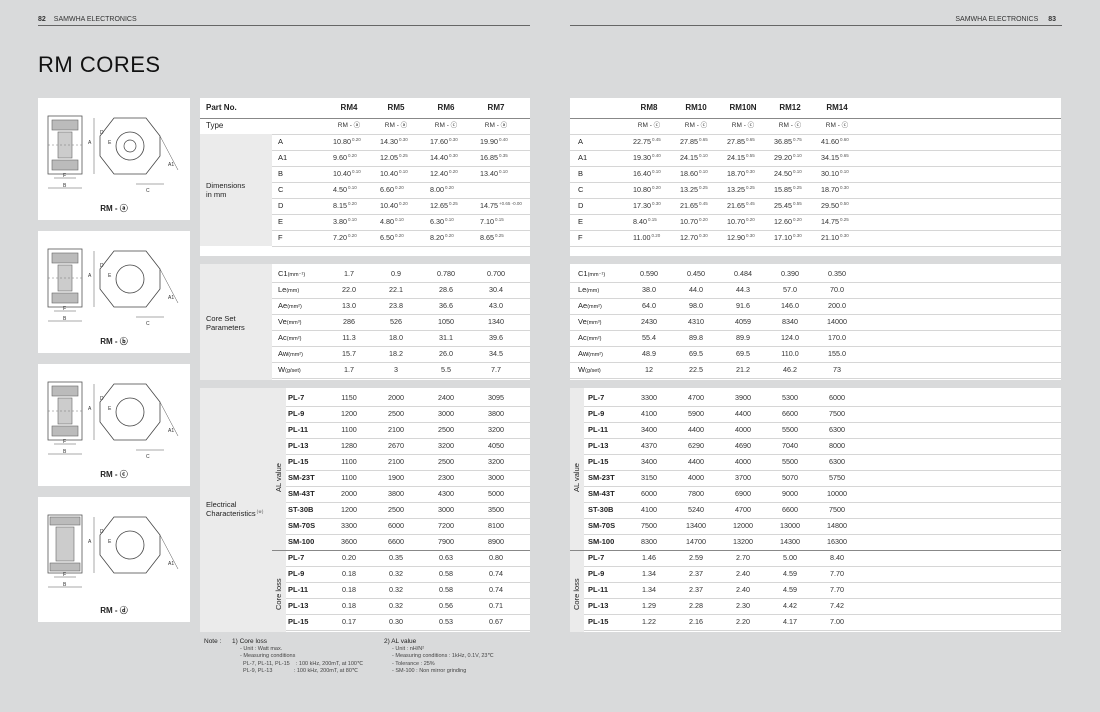 The image size is (1100, 712). What do you see at coordinates (301, 509) in the screenshot?
I see `al-key: ST-30B` at bounding box center [301, 509].